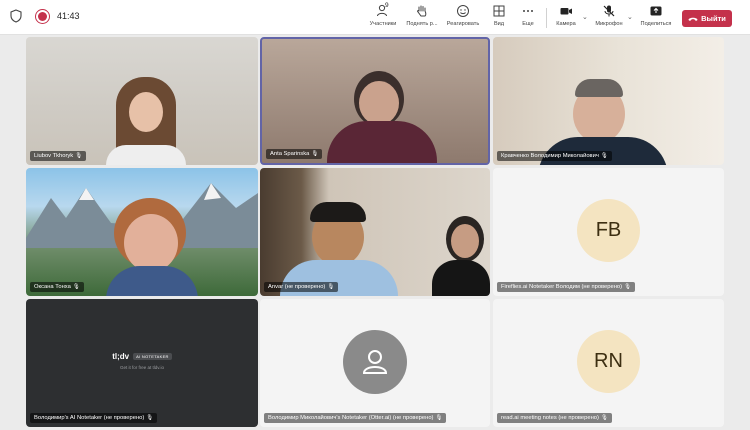 This screenshot has width=750, height=430. I want to click on second-participant-face, so click(465, 241).